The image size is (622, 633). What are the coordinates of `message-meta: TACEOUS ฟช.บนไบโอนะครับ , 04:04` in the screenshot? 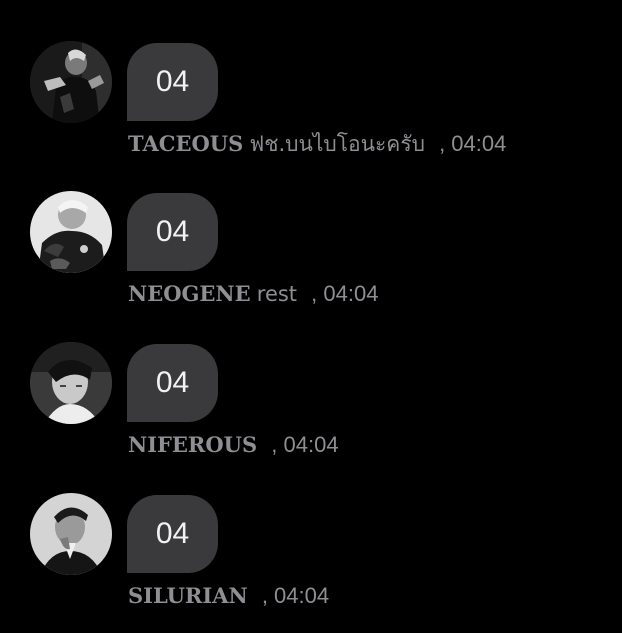 It's located at (317, 144).